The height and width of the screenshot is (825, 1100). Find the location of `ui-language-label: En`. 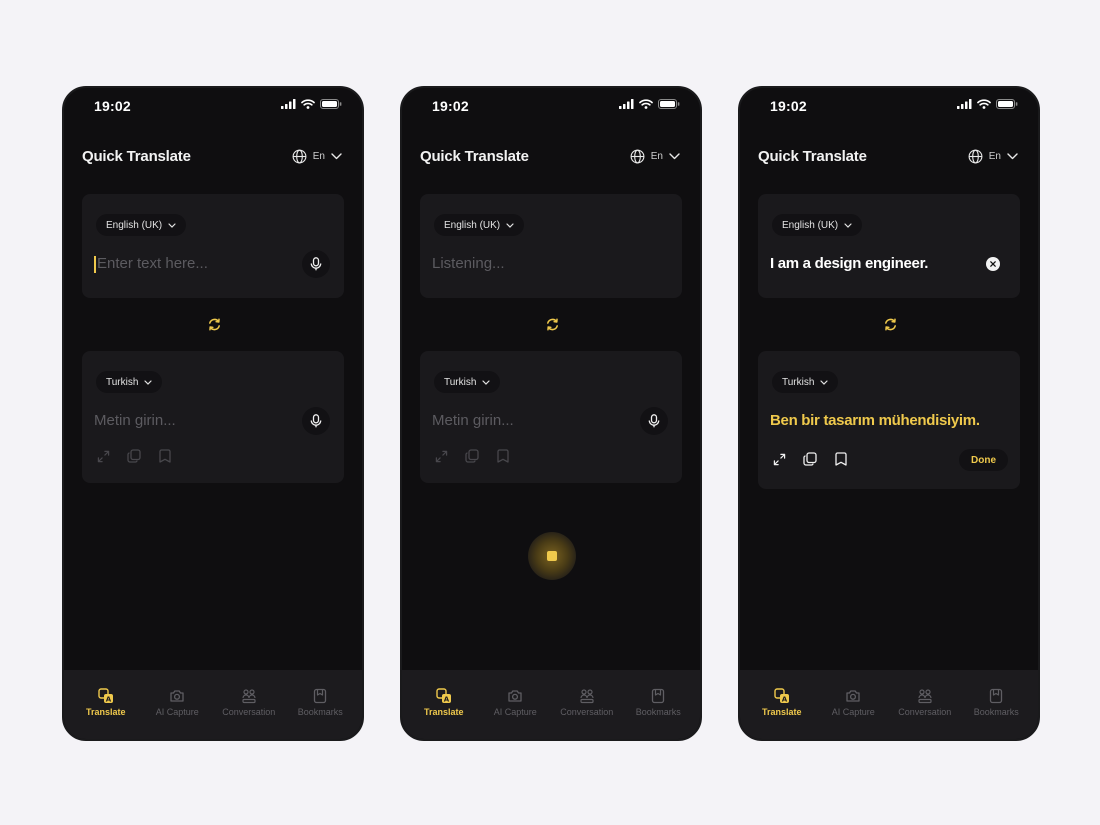

ui-language-label: En is located at coordinates (318, 156).